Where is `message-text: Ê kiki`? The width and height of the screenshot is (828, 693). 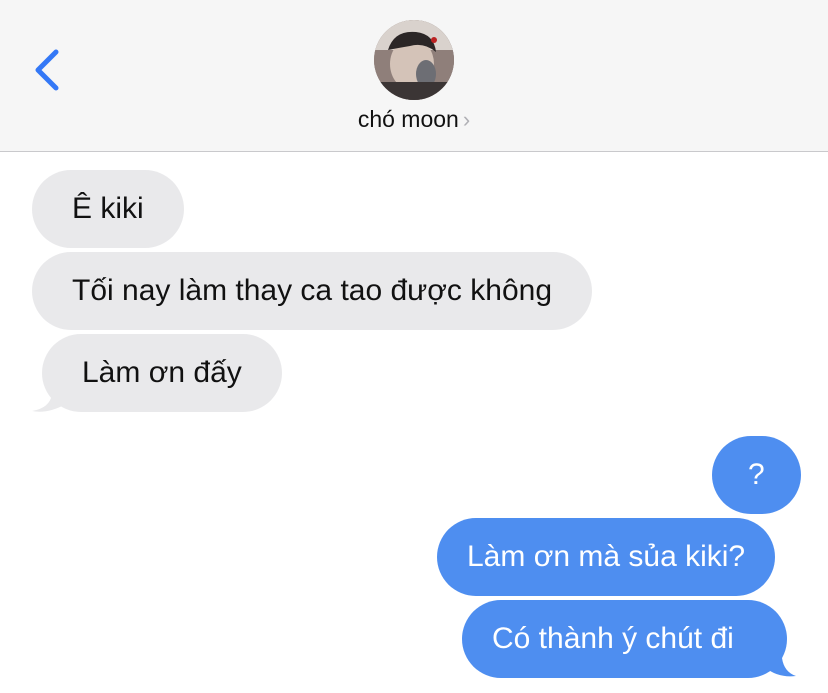 message-text: Ê kiki is located at coordinates (108, 208).